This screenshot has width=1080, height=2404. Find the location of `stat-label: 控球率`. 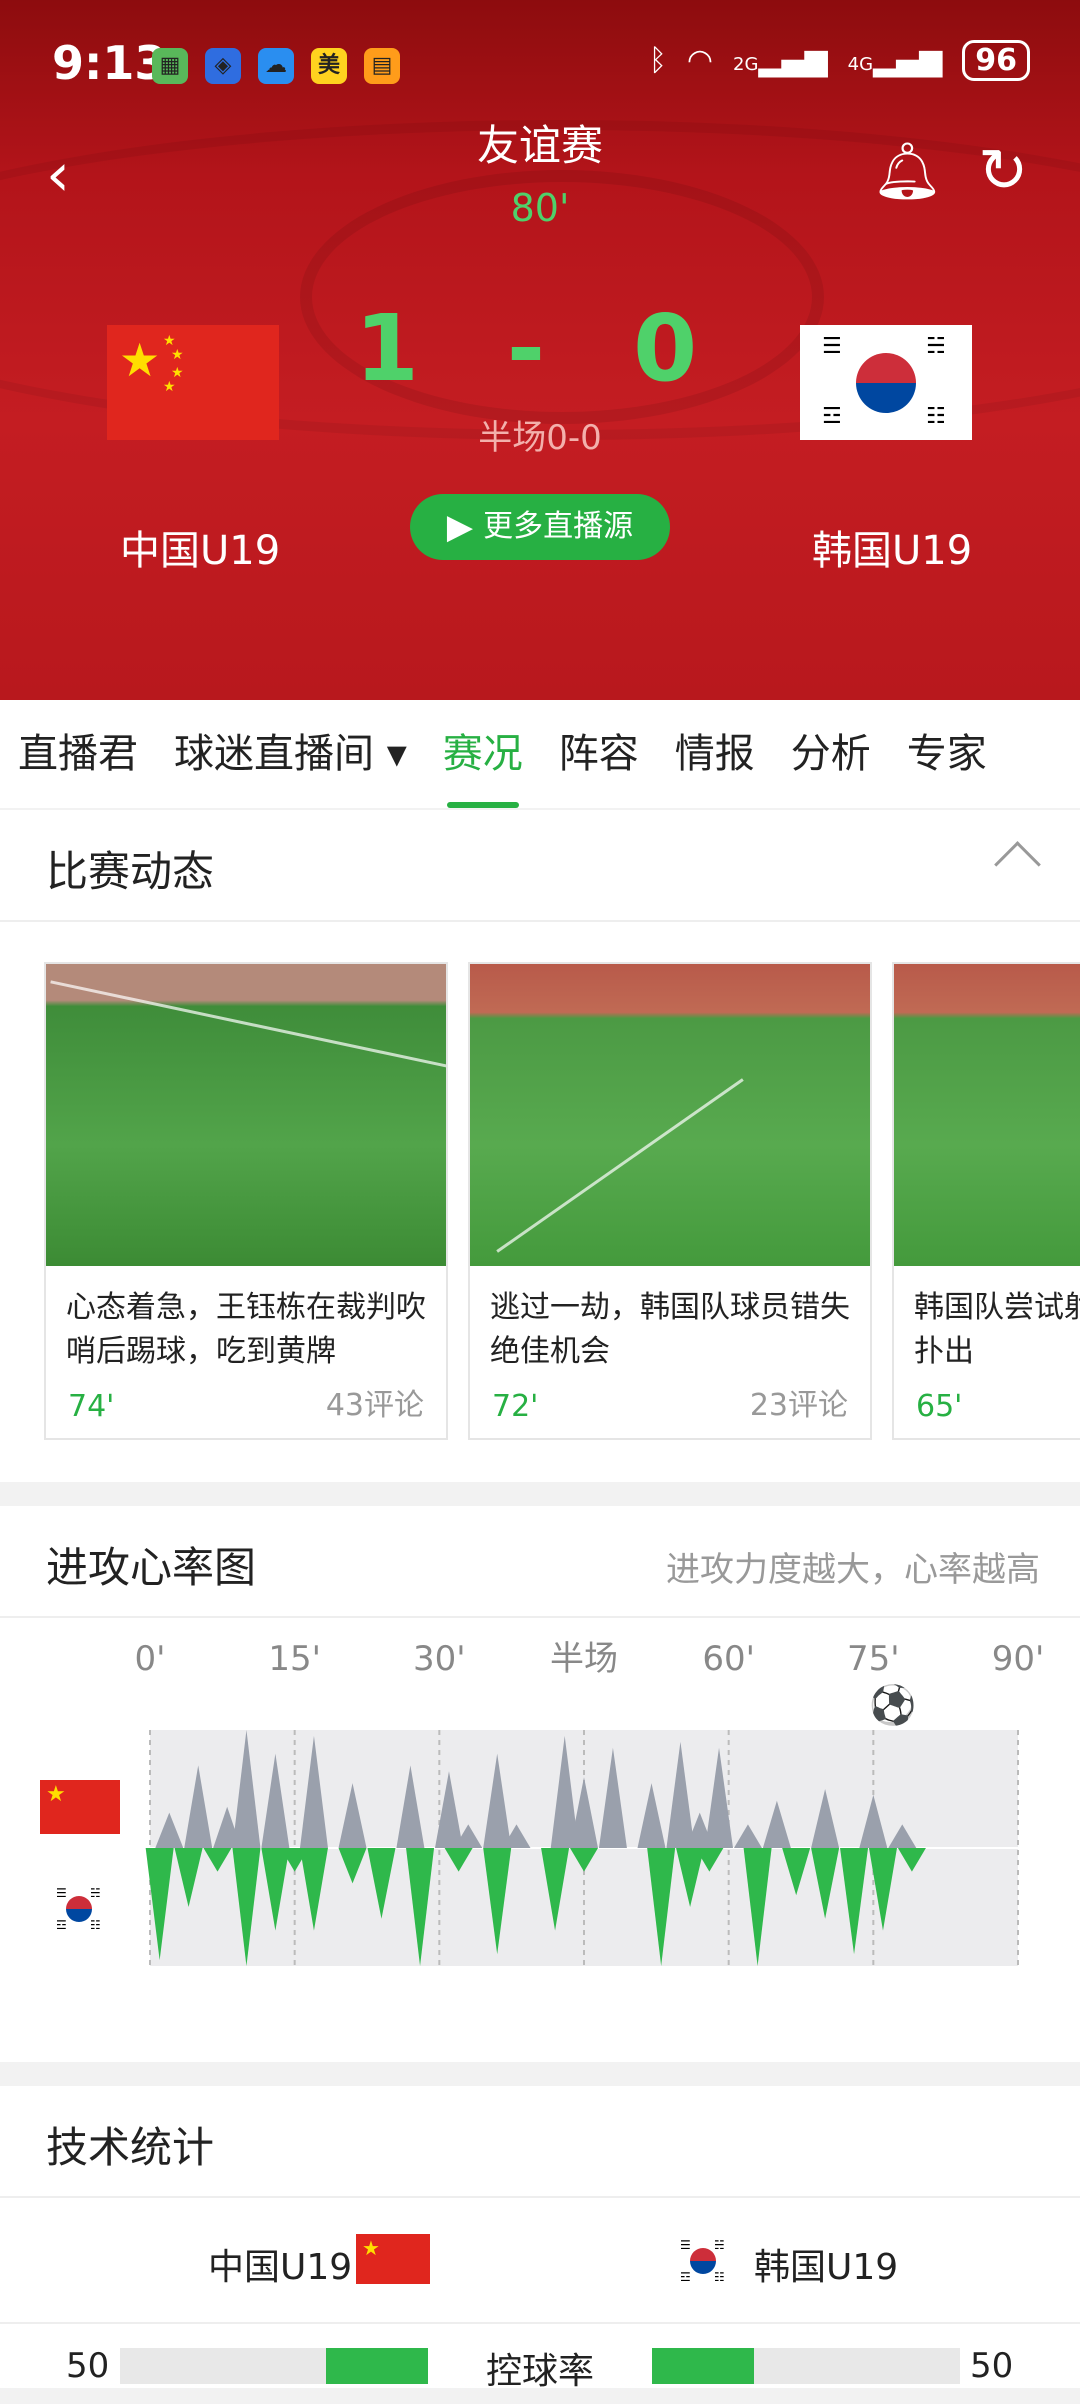

stat-label: 控球率 is located at coordinates (540, 2371).